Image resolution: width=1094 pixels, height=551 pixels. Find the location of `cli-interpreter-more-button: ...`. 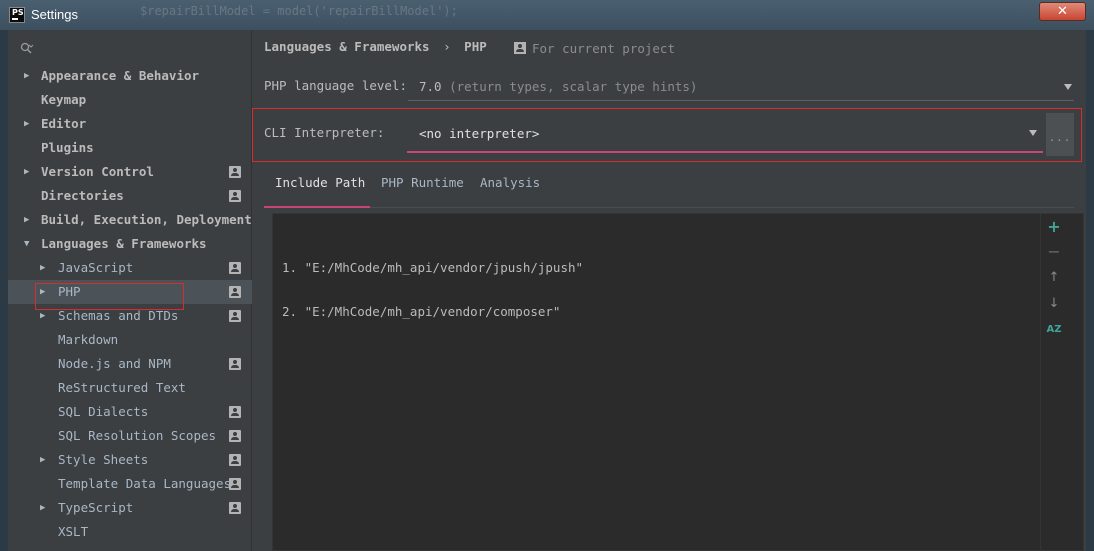

cli-interpreter-more-button: ... is located at coordinates (1060, 134).